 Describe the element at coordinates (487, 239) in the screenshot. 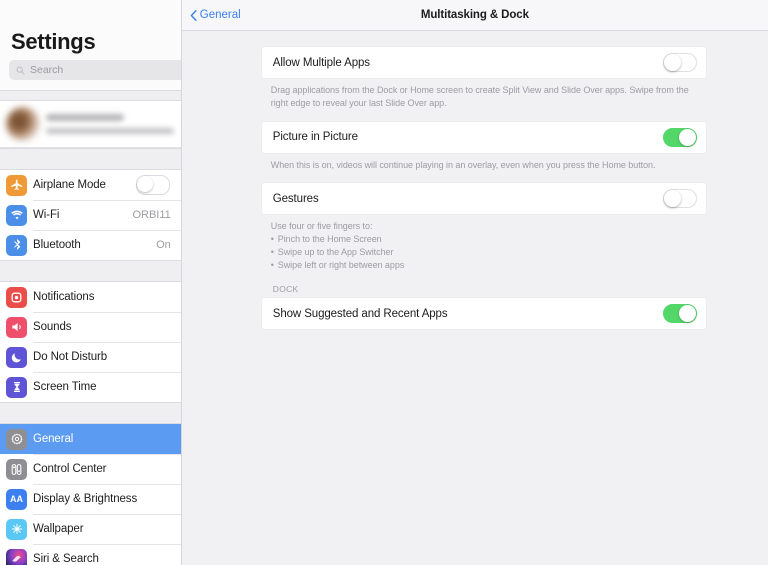

I see `footer-bullet: Pinch to the Home Screen` at that location.